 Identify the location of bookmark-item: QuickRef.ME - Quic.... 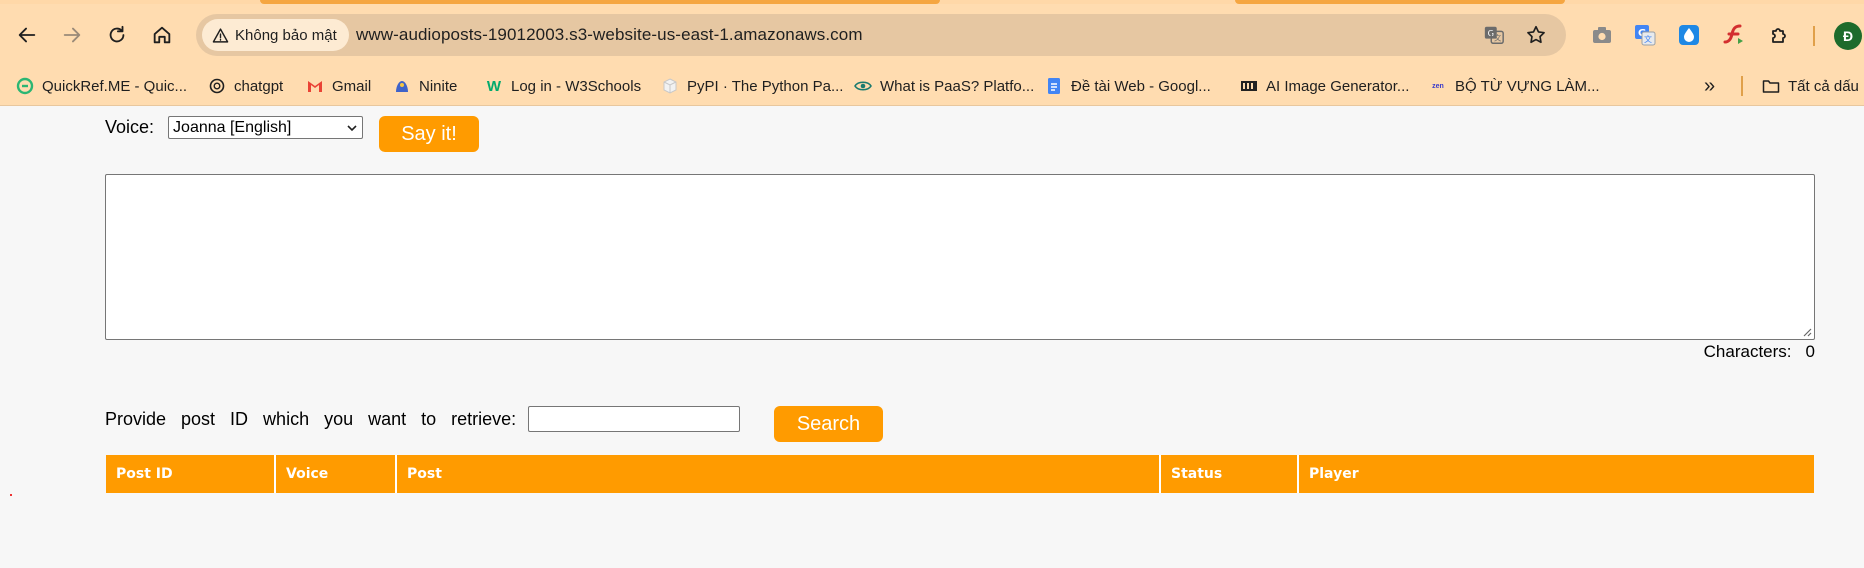
(101, 86).